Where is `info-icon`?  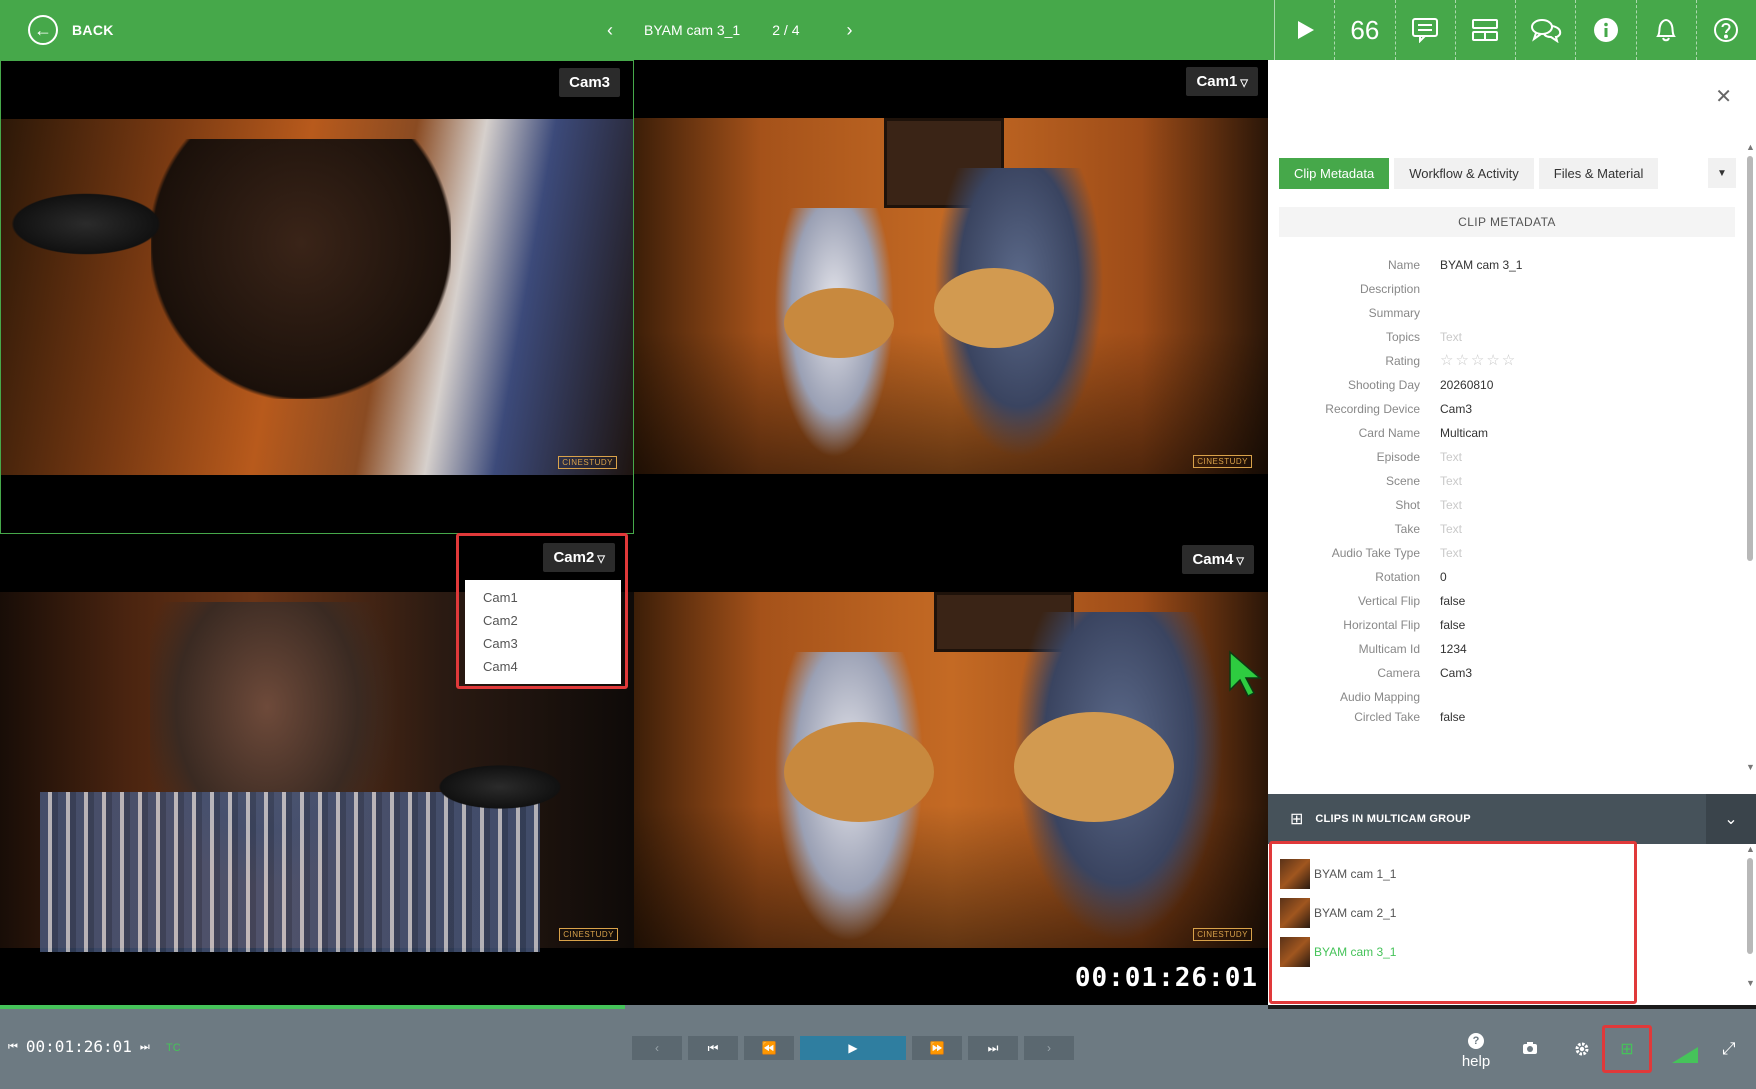
info-icon is located at coordinates (1605, 30).